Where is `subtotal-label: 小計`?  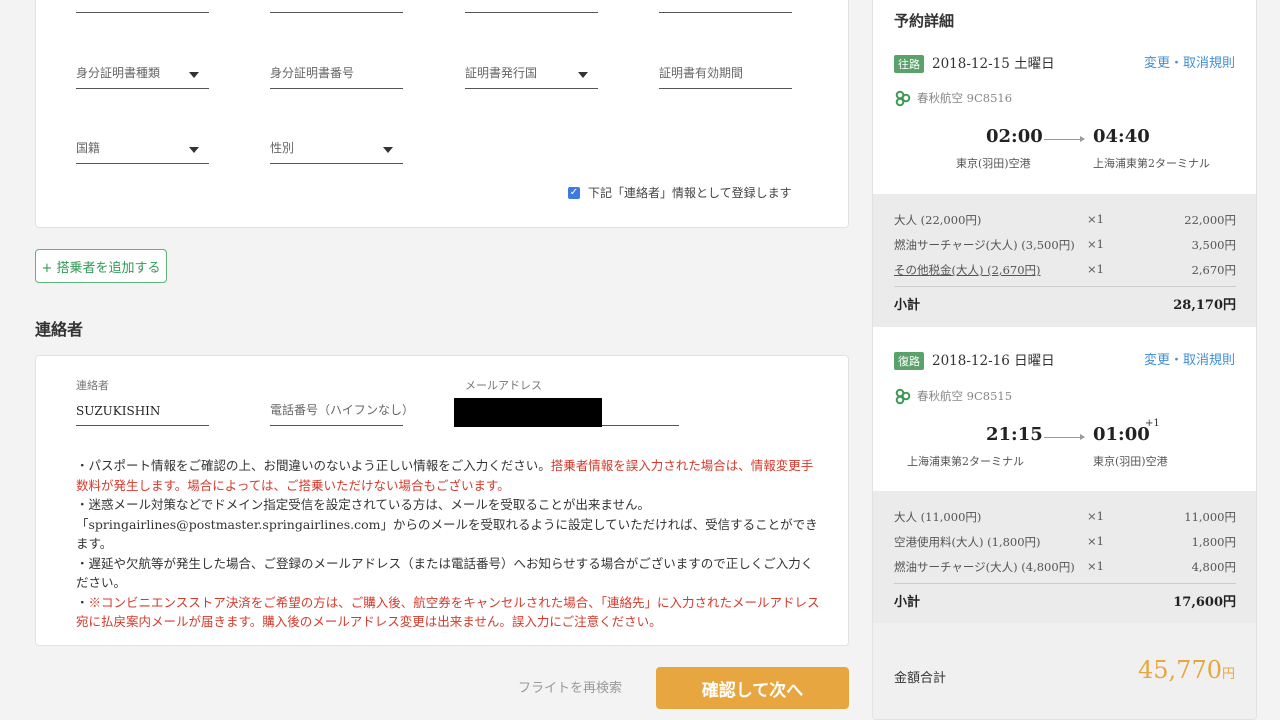 subtotal-label: 小計 is located at coordinates (907, 602).